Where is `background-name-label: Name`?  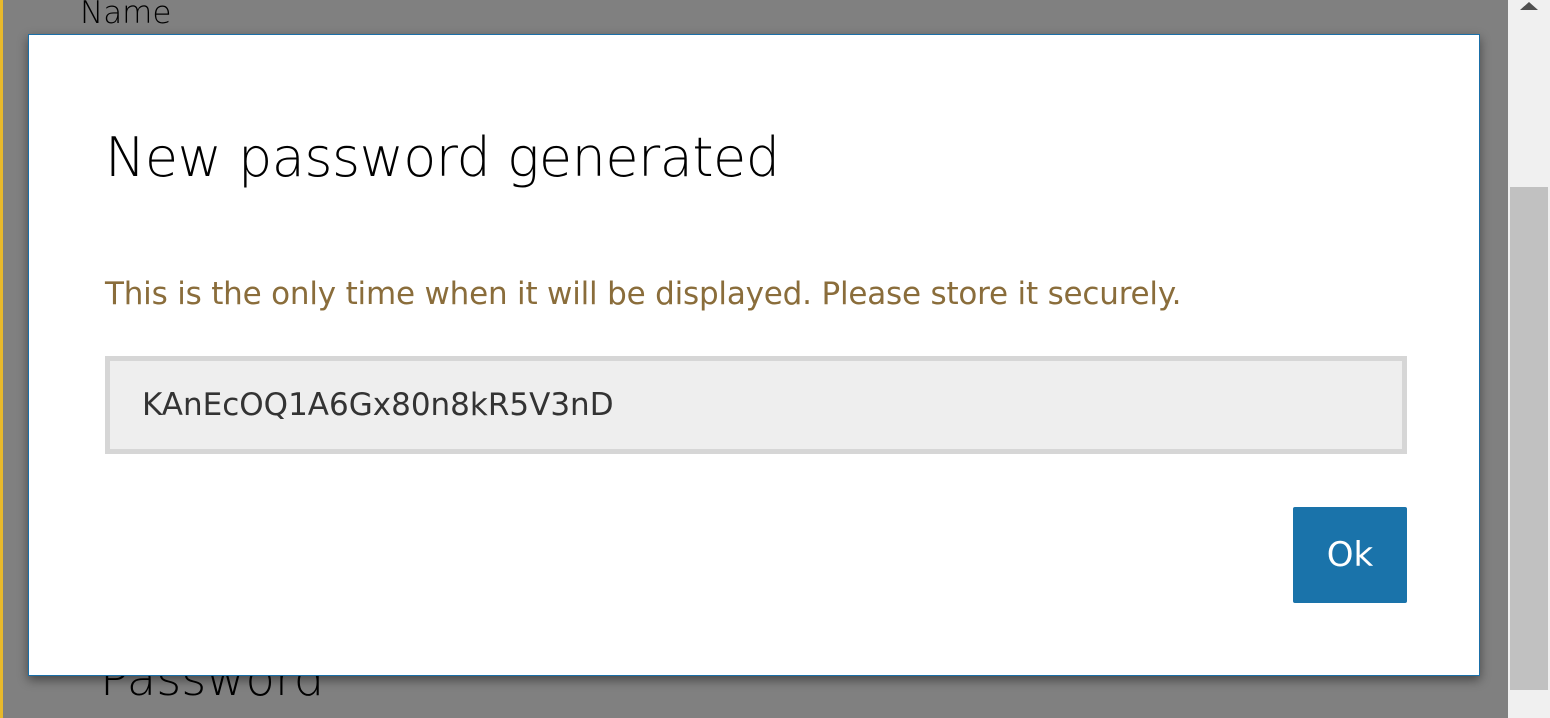
background-name-label: Name is located at coordinates (126, 15).